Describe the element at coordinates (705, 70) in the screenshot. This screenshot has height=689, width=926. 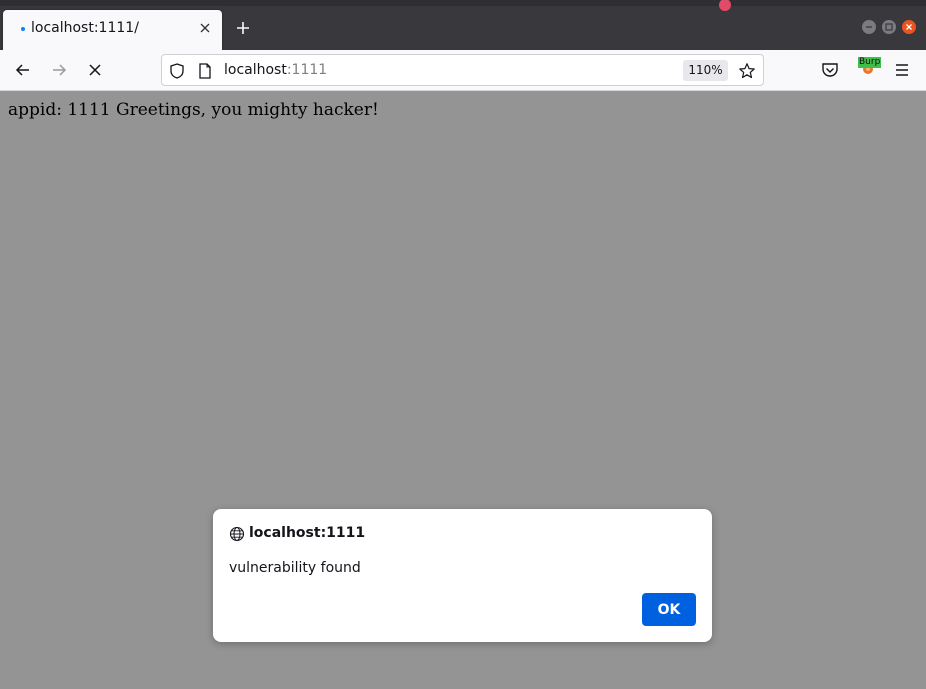
I see `zoom-level-button: 110%` at that location.